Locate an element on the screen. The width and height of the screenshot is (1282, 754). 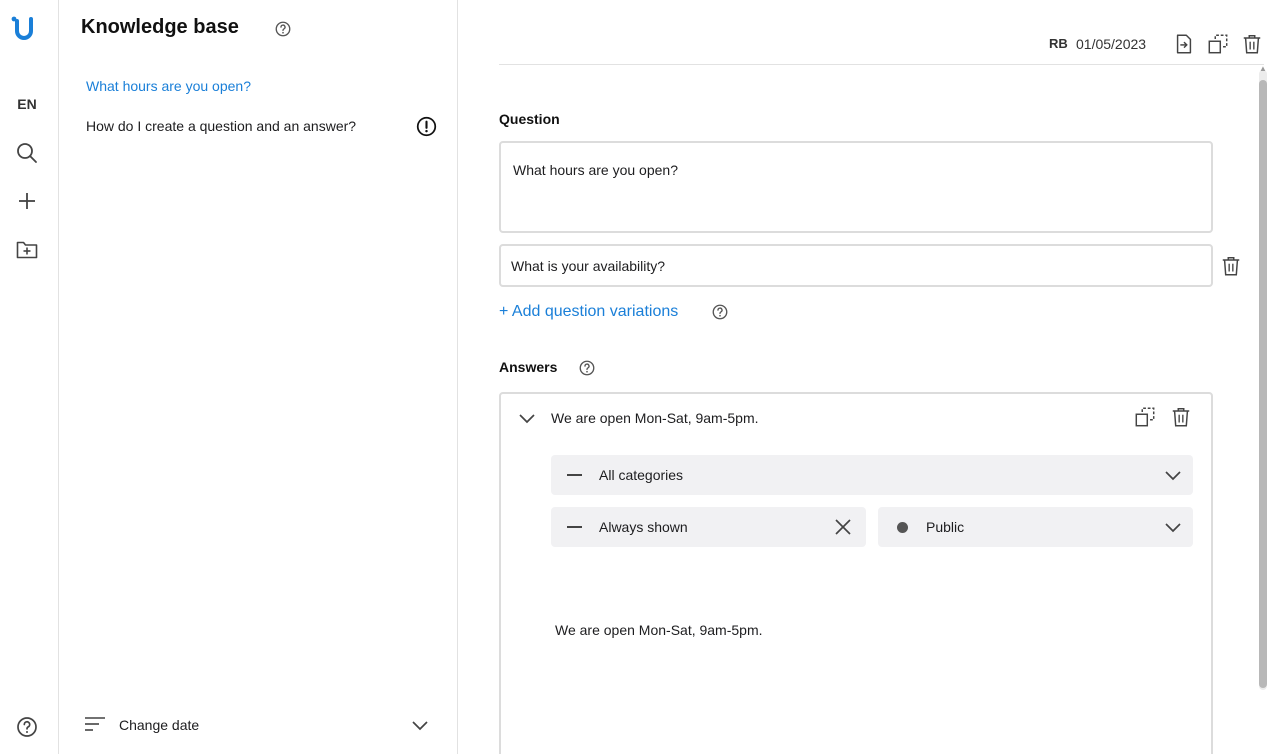
language-switcher: EN is located at coordinates (27, 104).